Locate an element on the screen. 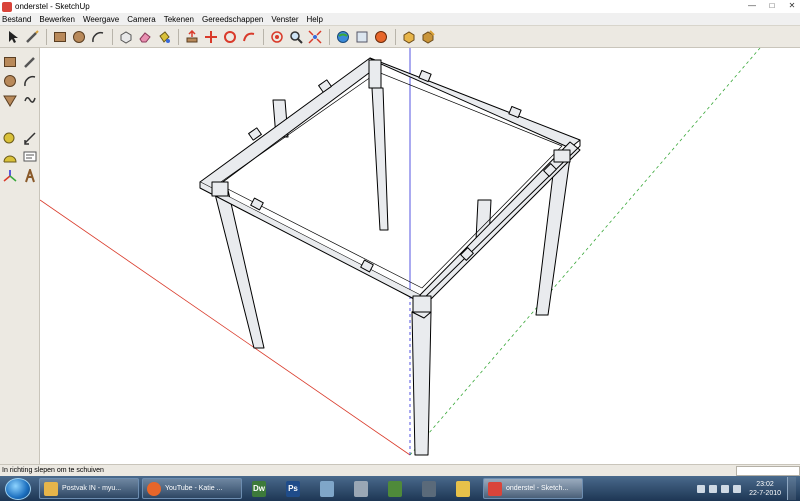  spreadsheet-icon is located at coordinates (395, 488).